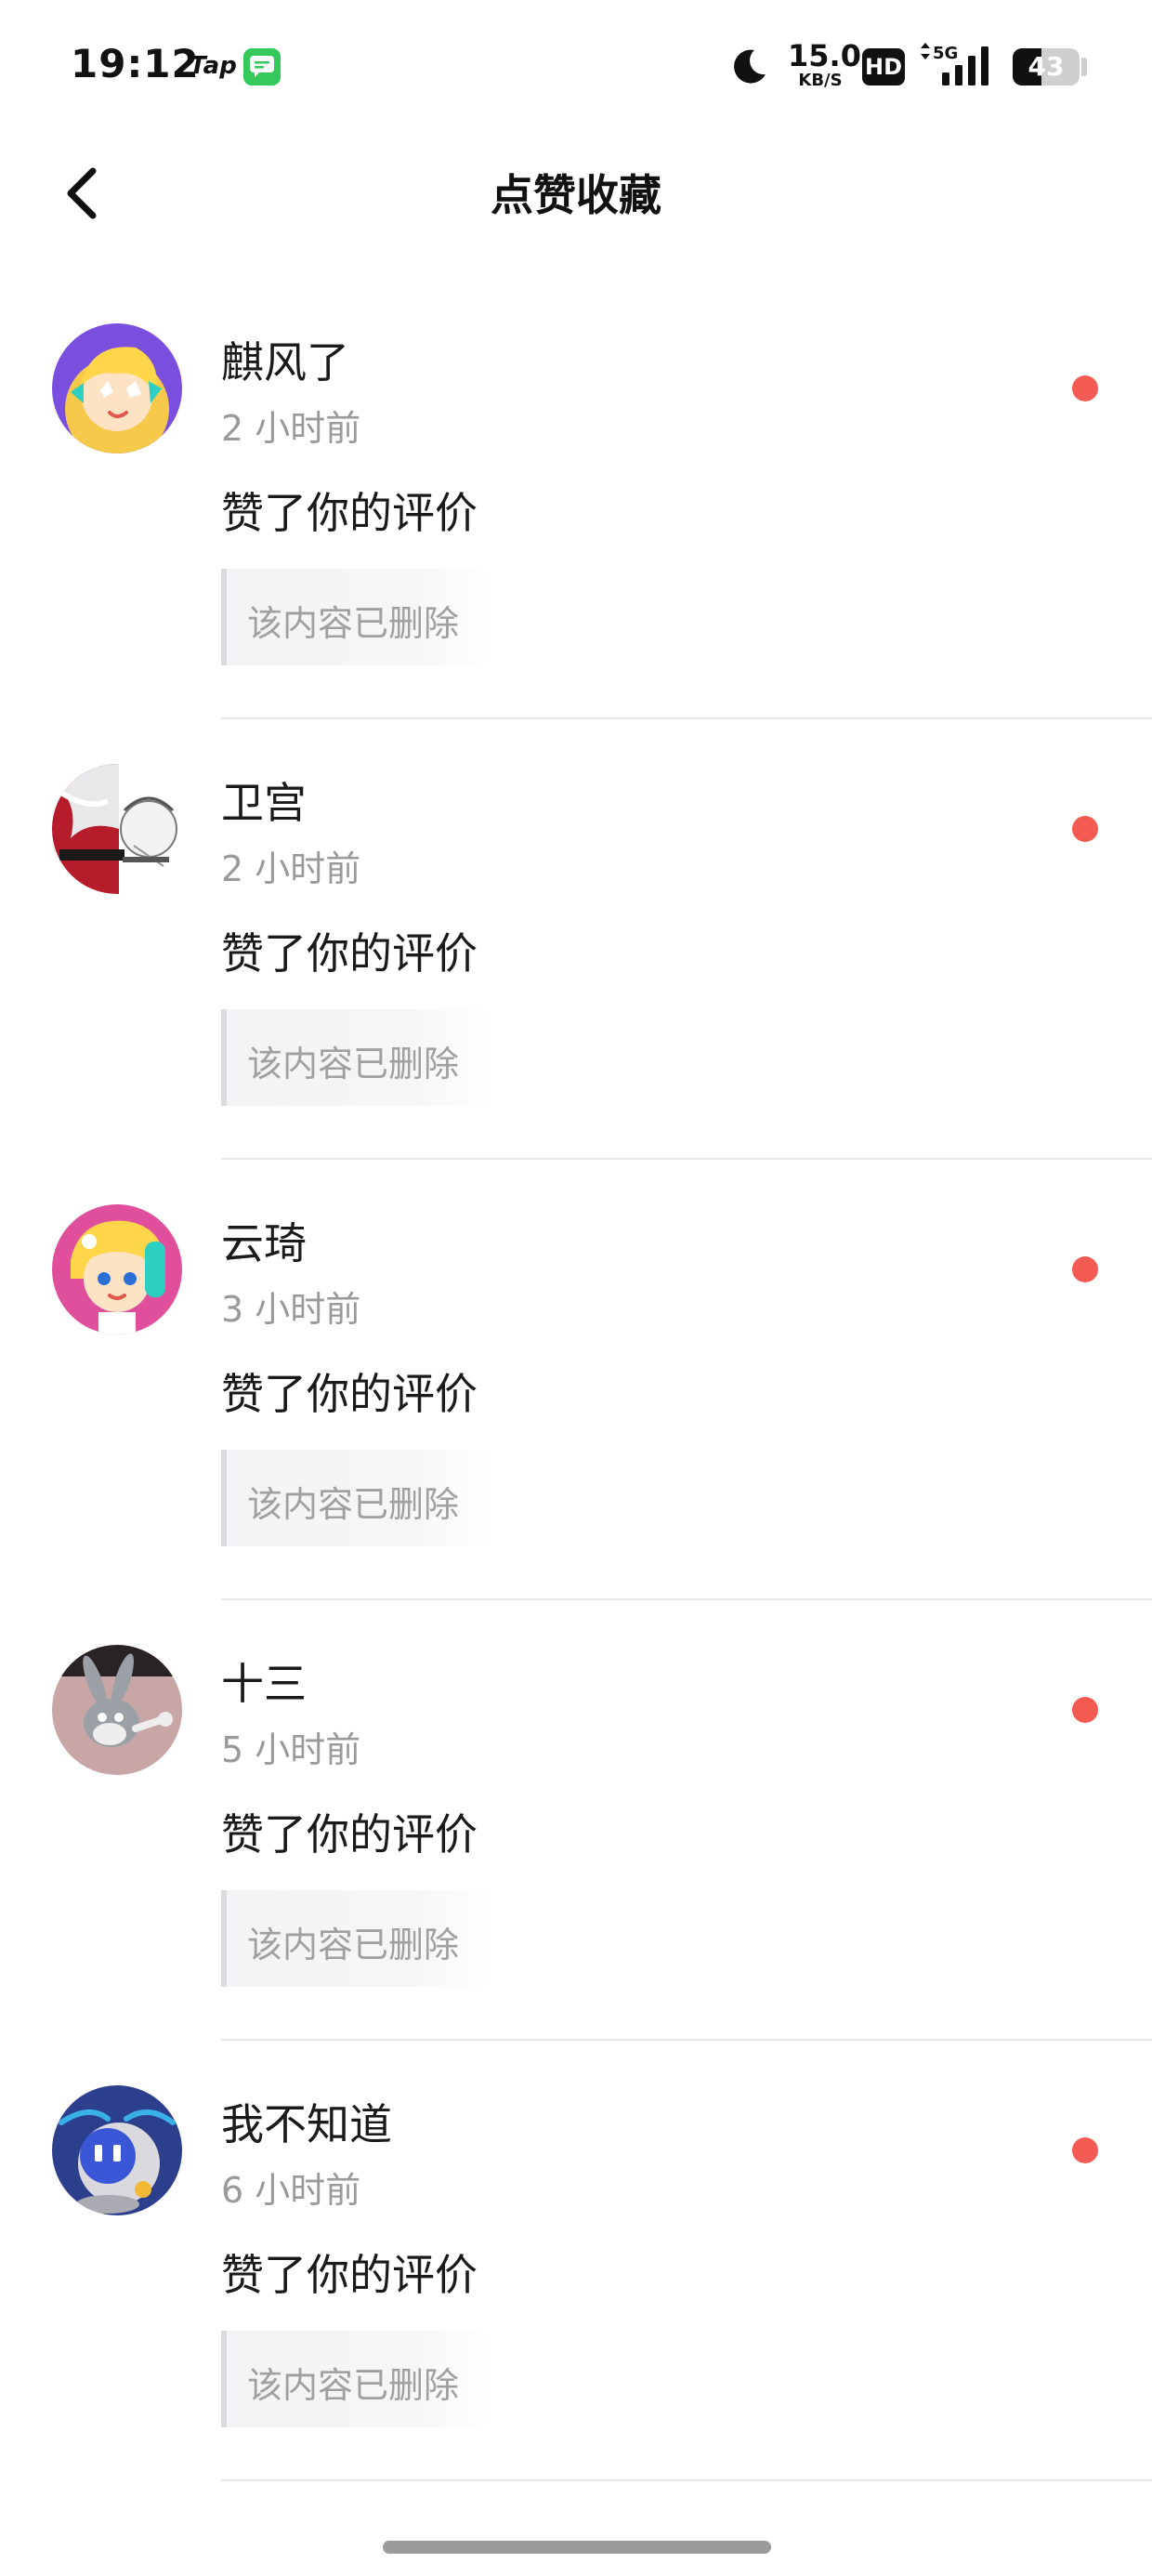 The width and height of the screenshot is (1152, 2576). Describe the element at coordinates (264, 1681) in the screenshot. I see `username: 十三` at that location.